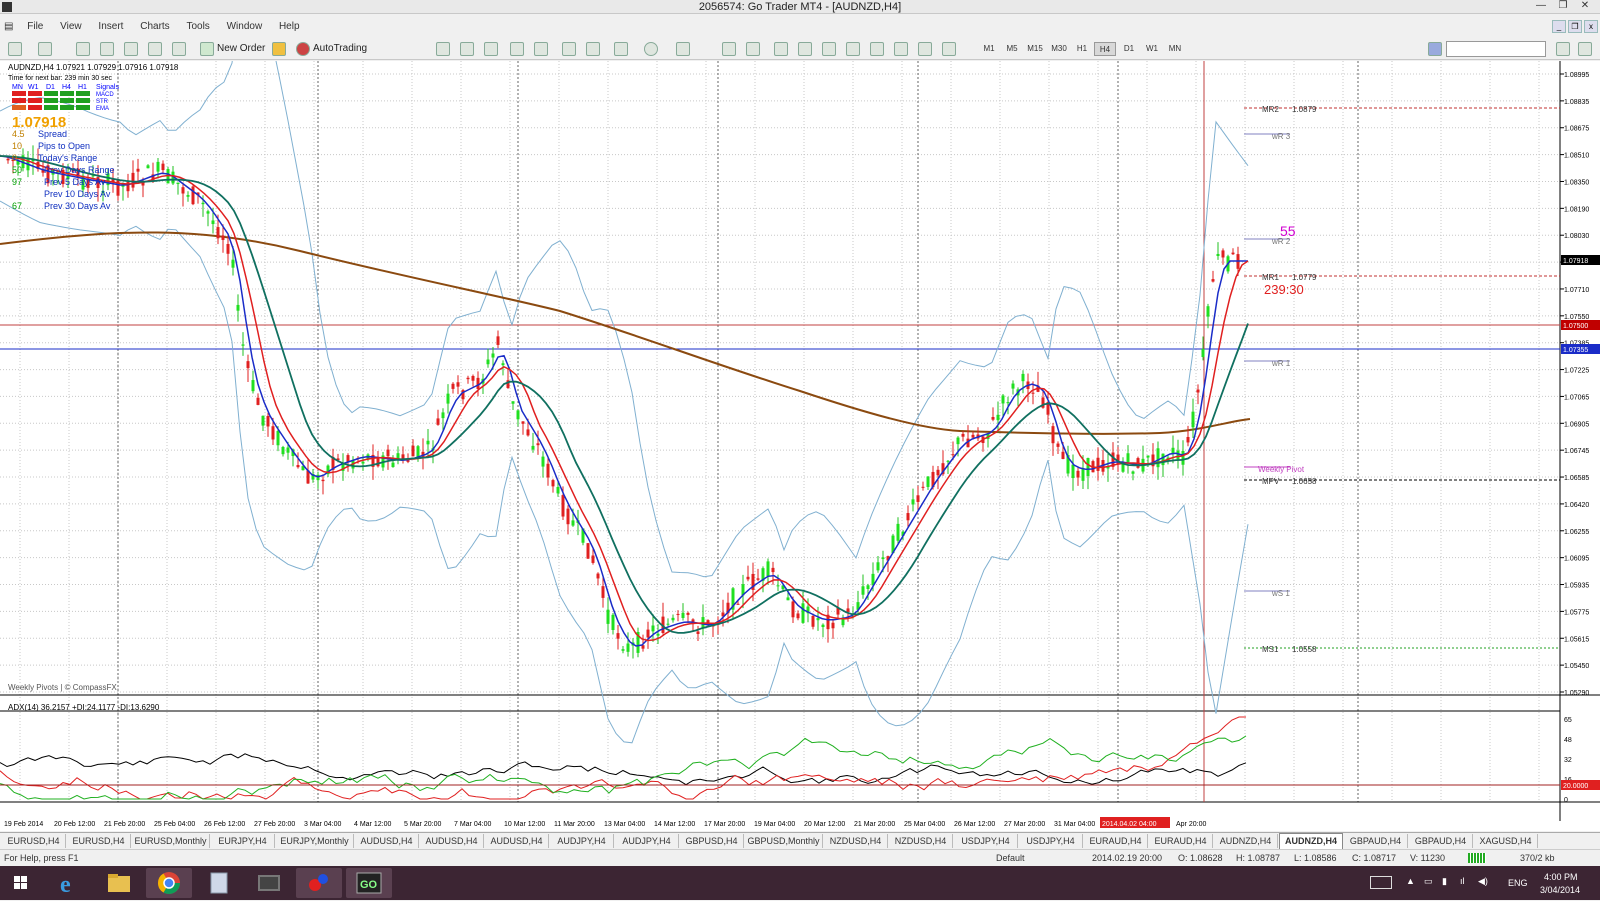  What do you see at coordinates (949, 49) in the screenshot?
I see `arrows-icon` at bounding box center [949, 49].